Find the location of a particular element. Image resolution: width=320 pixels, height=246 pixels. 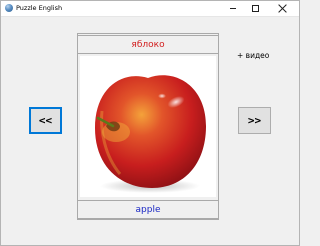

next-button: >> is located at coordinates (254, 120).